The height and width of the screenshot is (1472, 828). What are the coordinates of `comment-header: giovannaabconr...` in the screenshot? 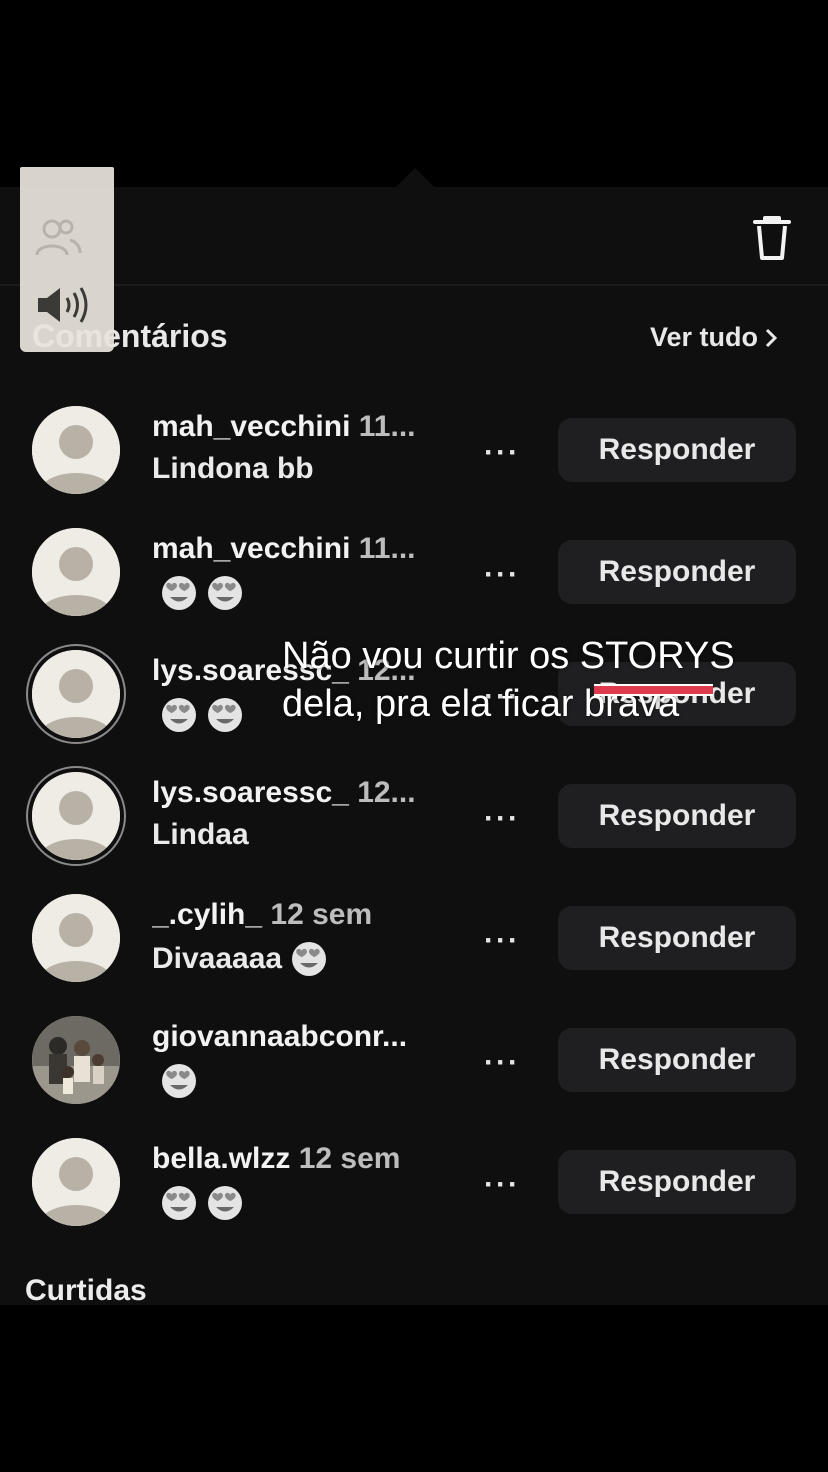 It's located at (302, 1037).